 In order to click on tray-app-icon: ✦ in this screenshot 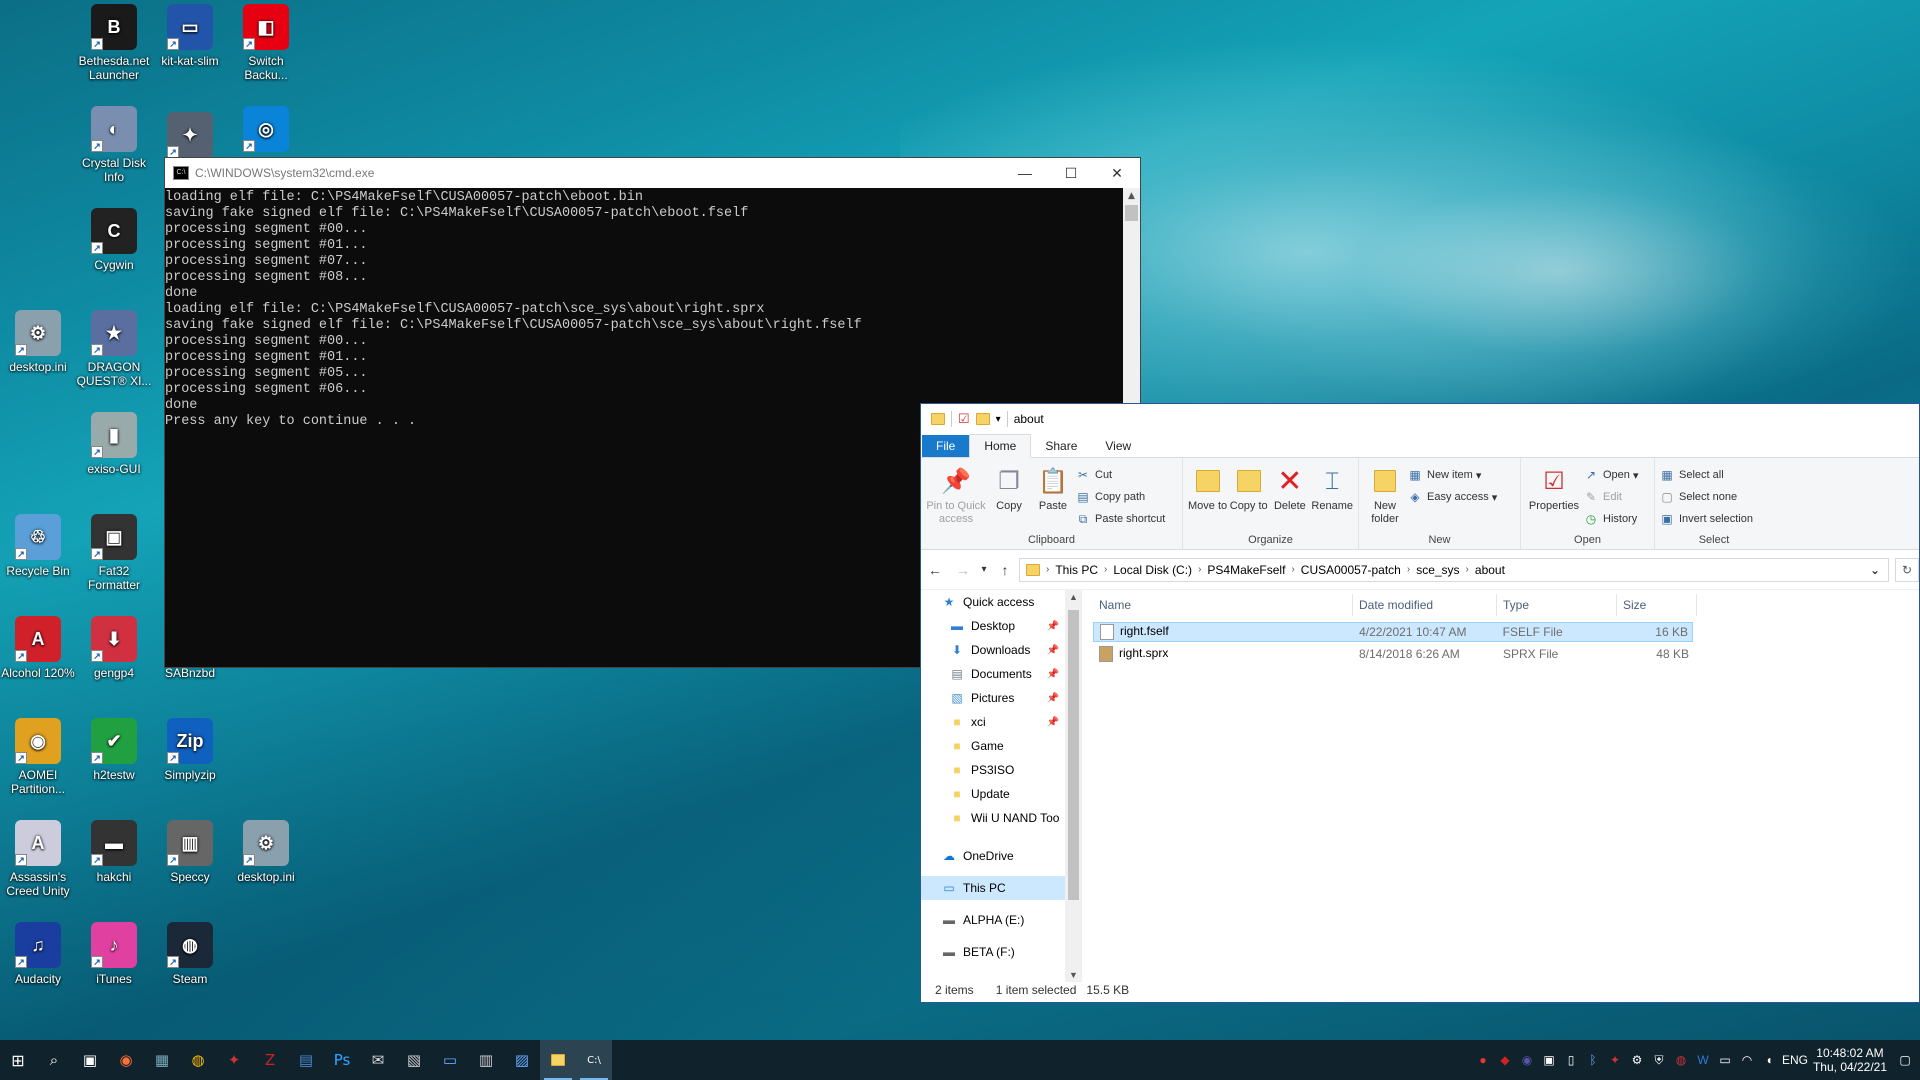, I will do `click(1615, 1060)`.